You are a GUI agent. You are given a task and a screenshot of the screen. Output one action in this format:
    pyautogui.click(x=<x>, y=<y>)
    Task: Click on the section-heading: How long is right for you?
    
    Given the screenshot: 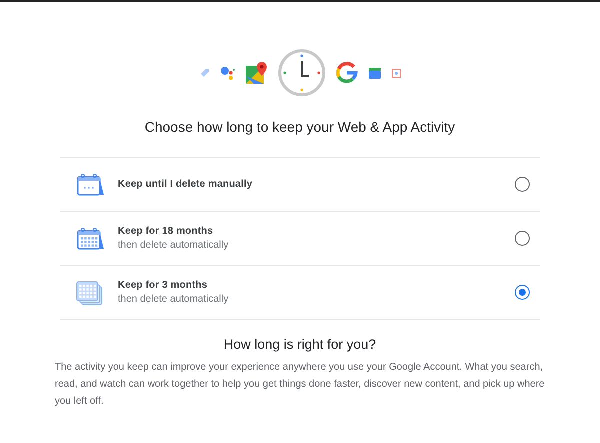 What is the action you would take?
    pyautogui.click(x=300, y=344)
    